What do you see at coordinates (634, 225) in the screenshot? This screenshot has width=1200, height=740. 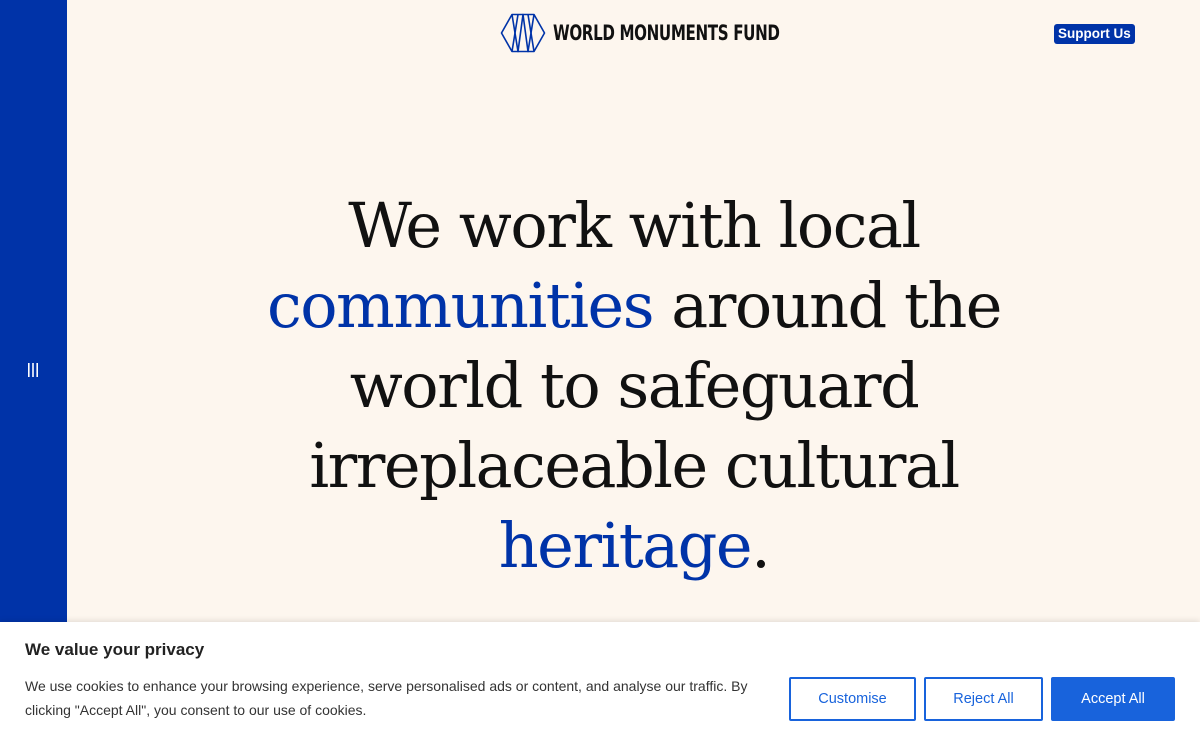 I see `hero-line-1: We work with local` at bounding box center [634, 225].